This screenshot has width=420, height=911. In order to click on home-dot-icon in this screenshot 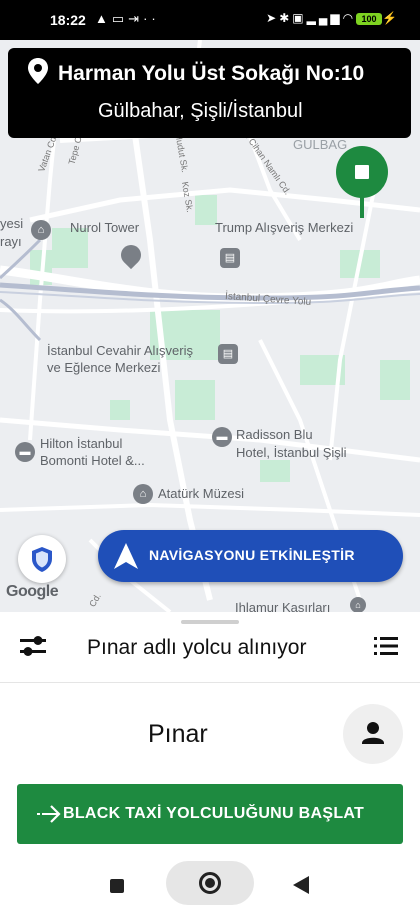, I will do `click(210, 883)`.